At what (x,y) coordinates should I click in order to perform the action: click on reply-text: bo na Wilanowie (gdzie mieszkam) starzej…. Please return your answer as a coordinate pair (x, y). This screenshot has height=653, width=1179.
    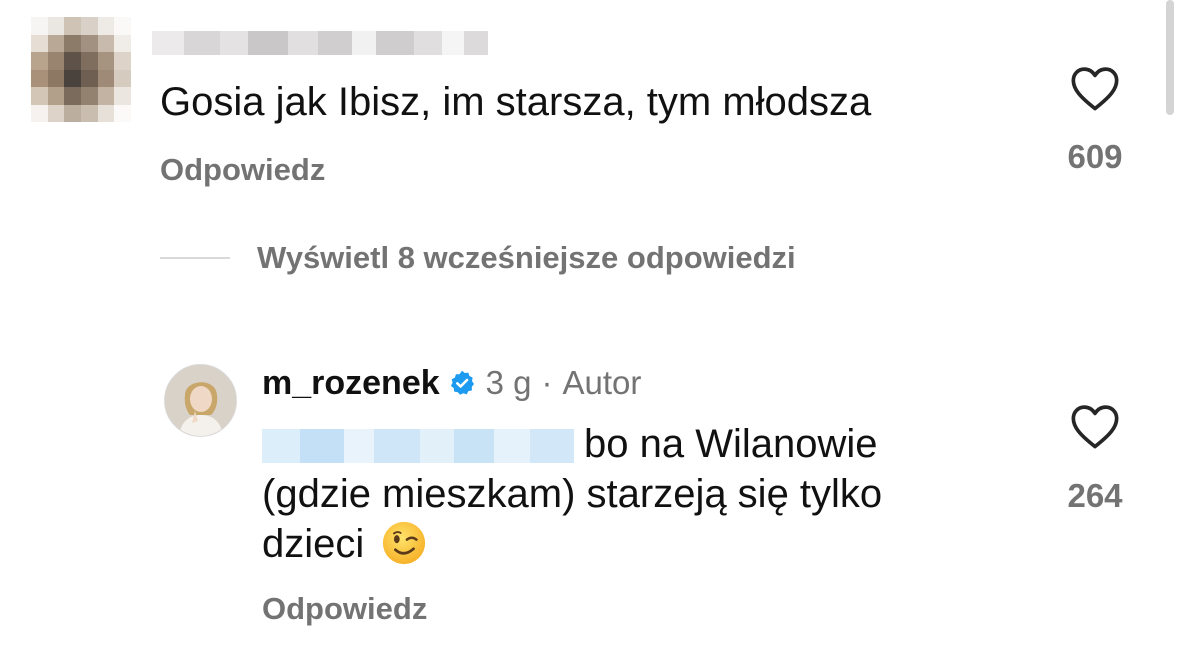
    Looking at the image, I should click on (622, 494).